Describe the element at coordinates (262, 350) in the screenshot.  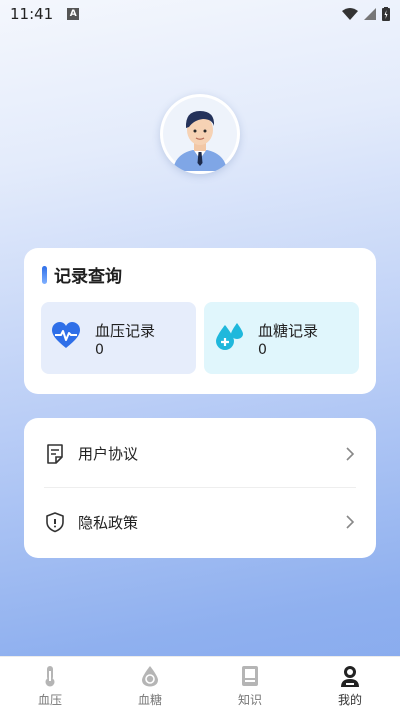
I see `blood-sugar-record-count: 0` at that location.